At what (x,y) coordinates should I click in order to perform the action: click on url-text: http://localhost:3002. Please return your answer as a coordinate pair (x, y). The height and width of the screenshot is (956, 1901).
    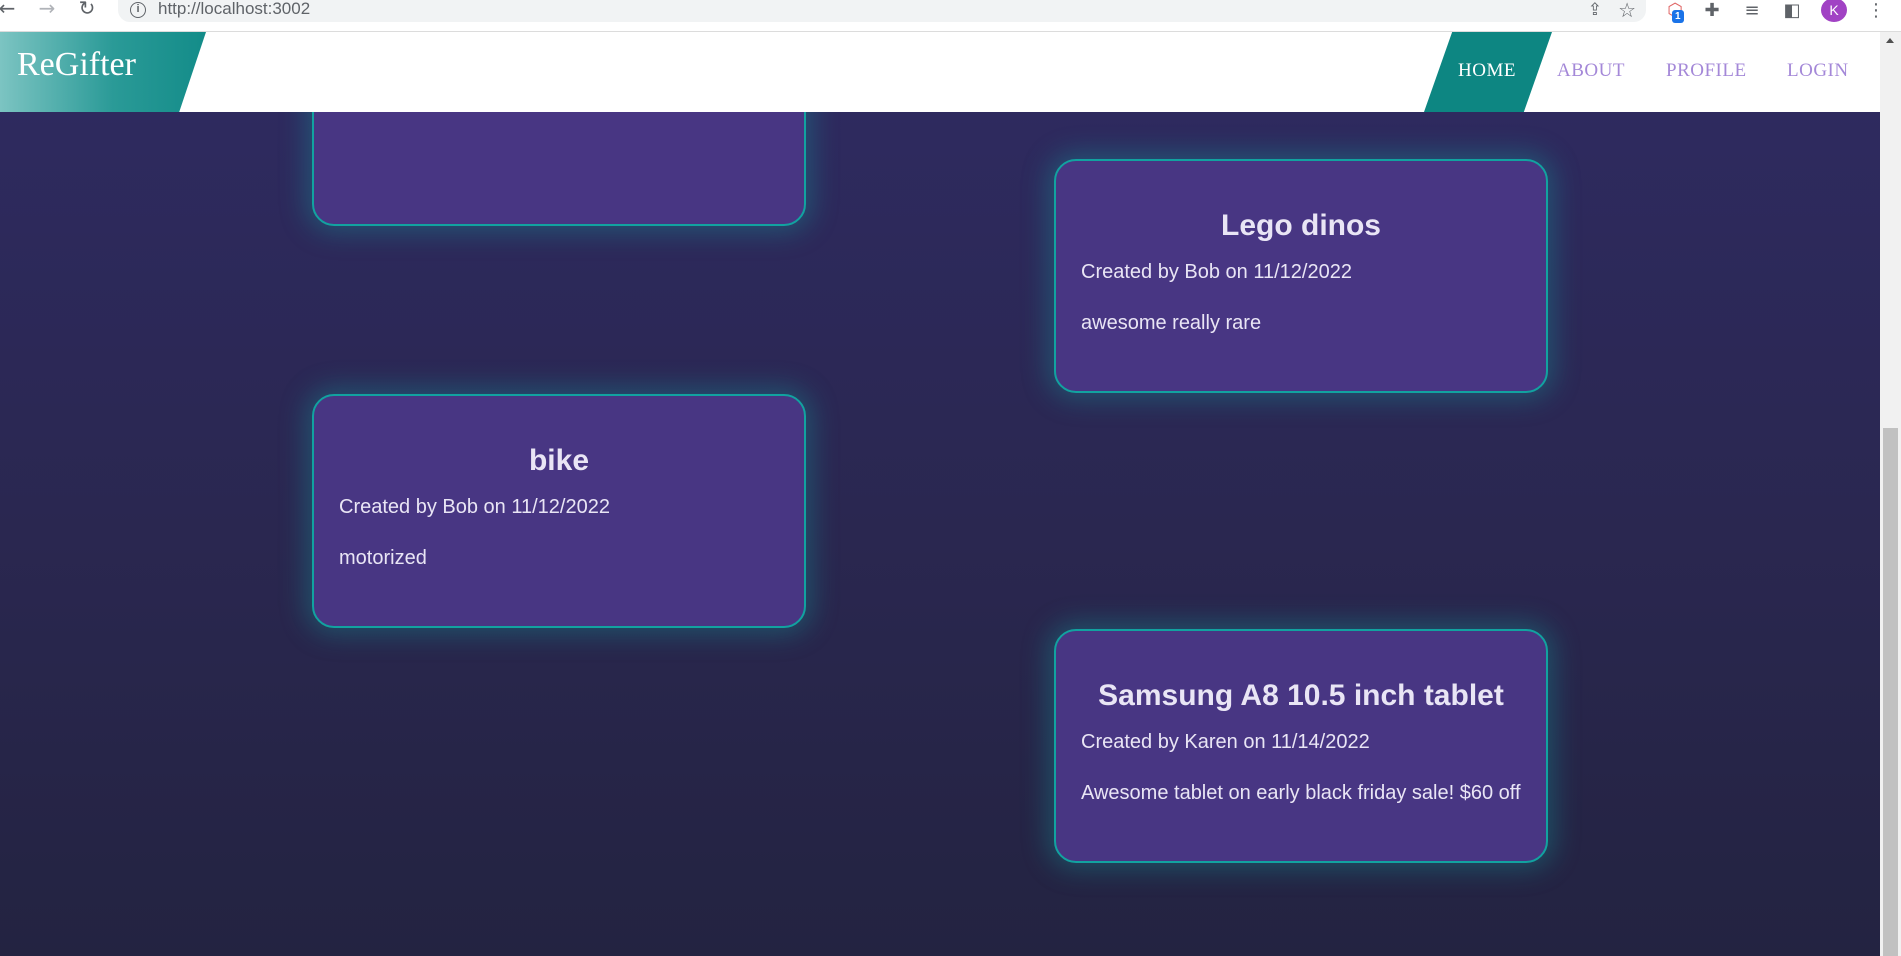
    Looking at the image, I should click on (234, 9).